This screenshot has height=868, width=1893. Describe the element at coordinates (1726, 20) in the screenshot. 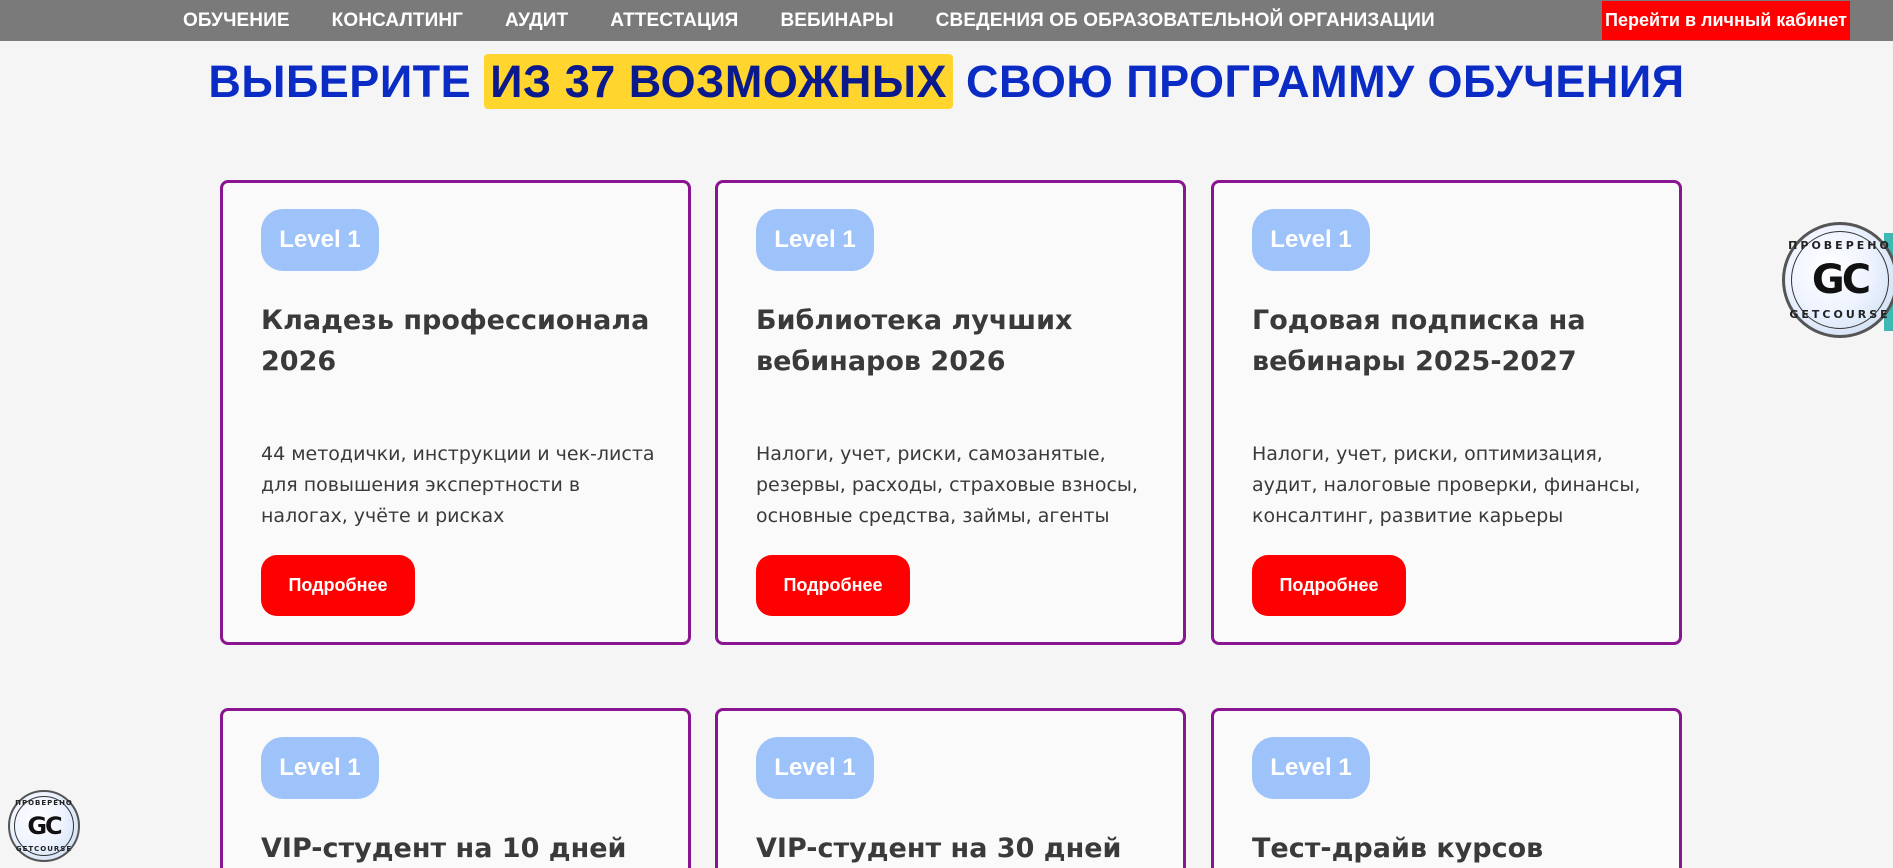

I see `personal-cabinet-button: Перейти в личный кабинет` at that location.